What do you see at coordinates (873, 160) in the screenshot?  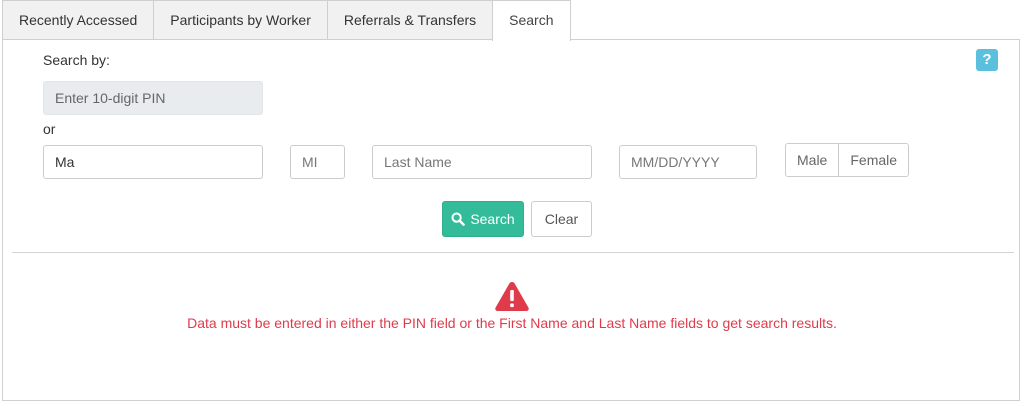 I see `gender-female-button: Female` at bounding box center [873, 160].